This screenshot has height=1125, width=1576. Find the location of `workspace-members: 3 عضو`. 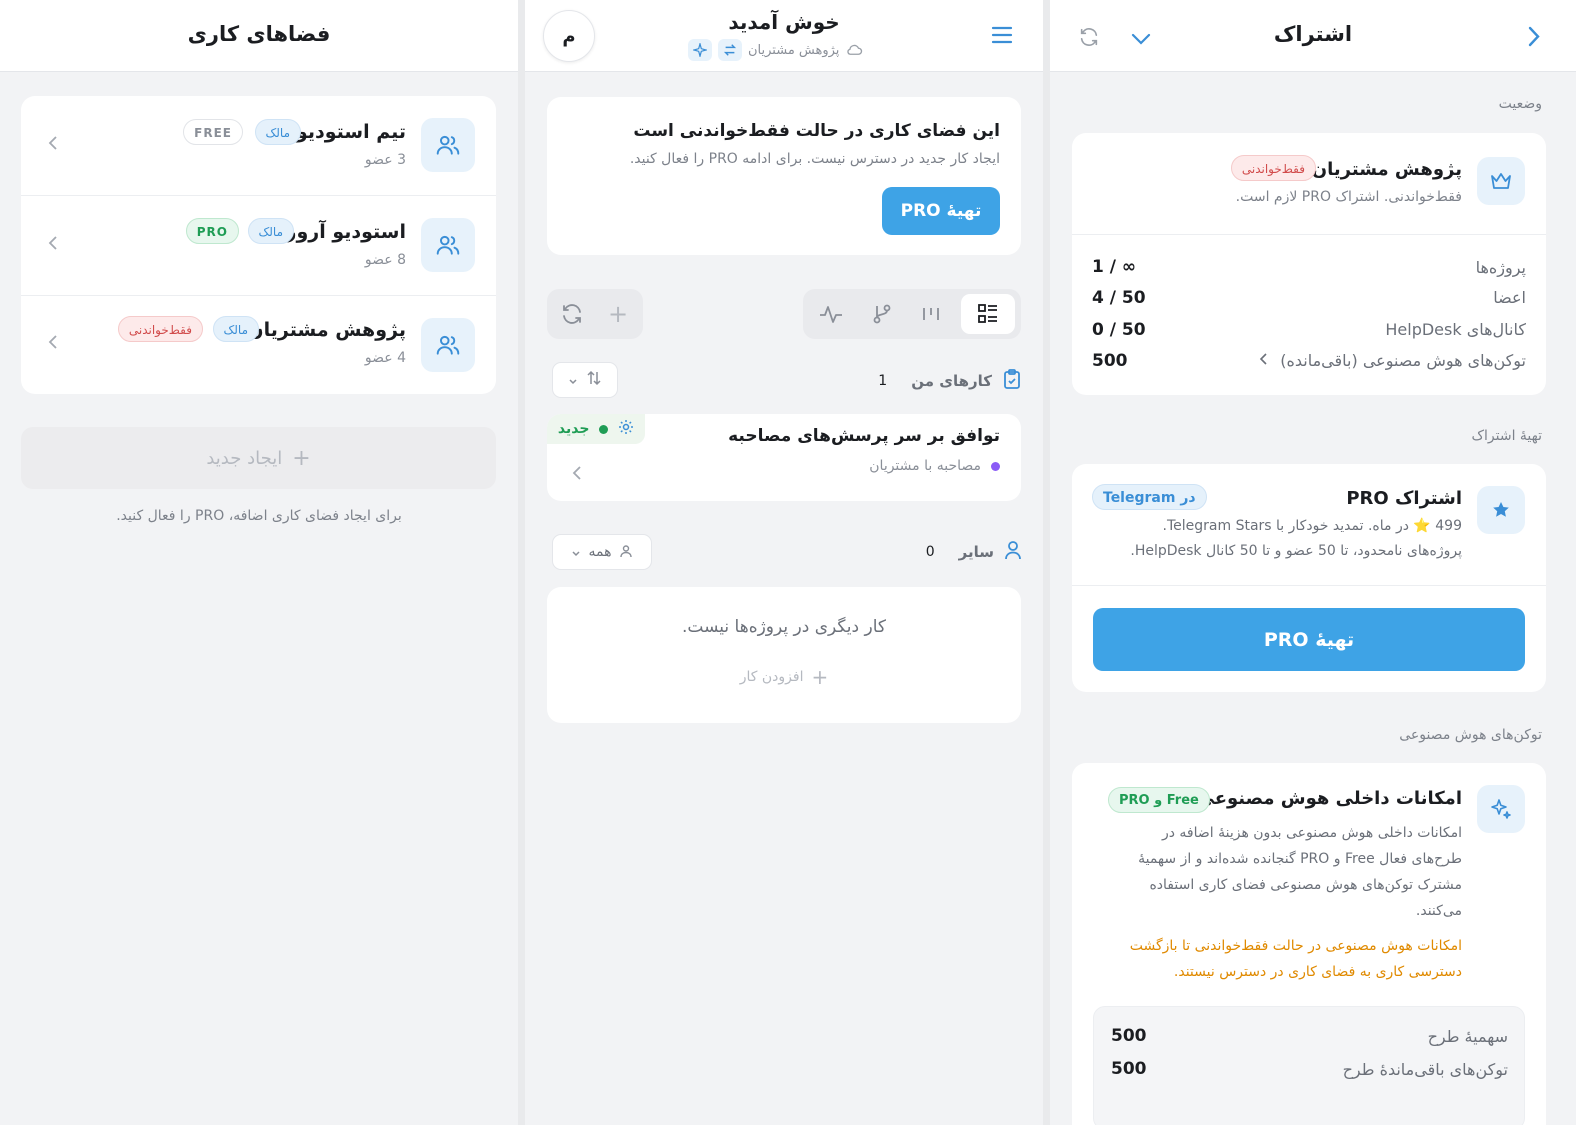

workspace-members: 3 عضو is located at coordinates (385, 160).